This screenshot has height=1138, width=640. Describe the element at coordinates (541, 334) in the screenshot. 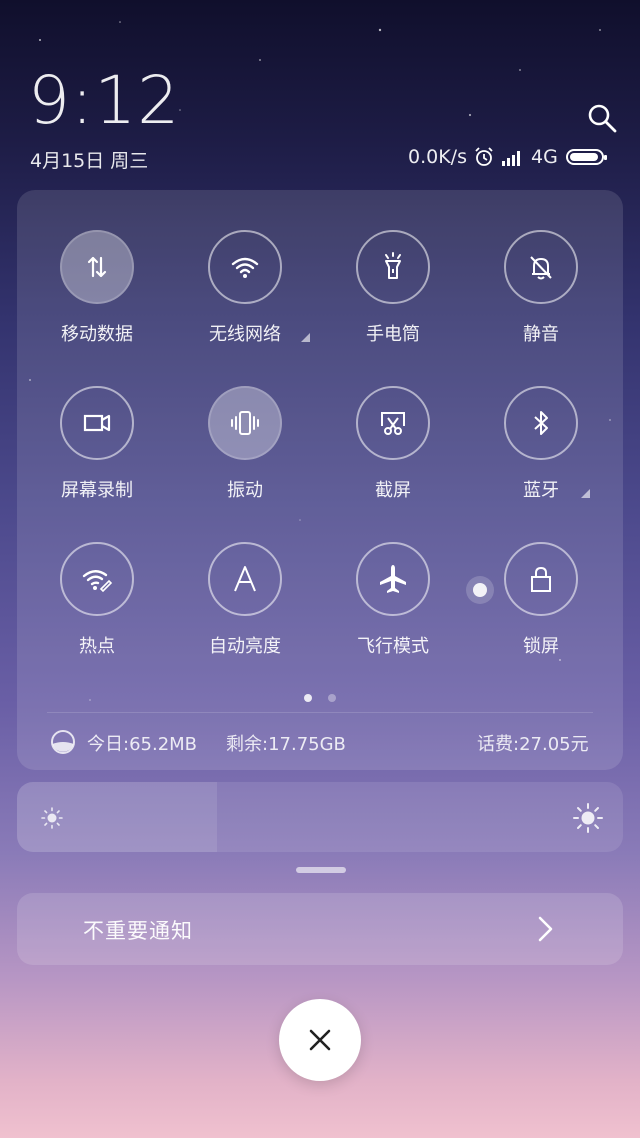

I see `toggle-label: 静音` at that location.